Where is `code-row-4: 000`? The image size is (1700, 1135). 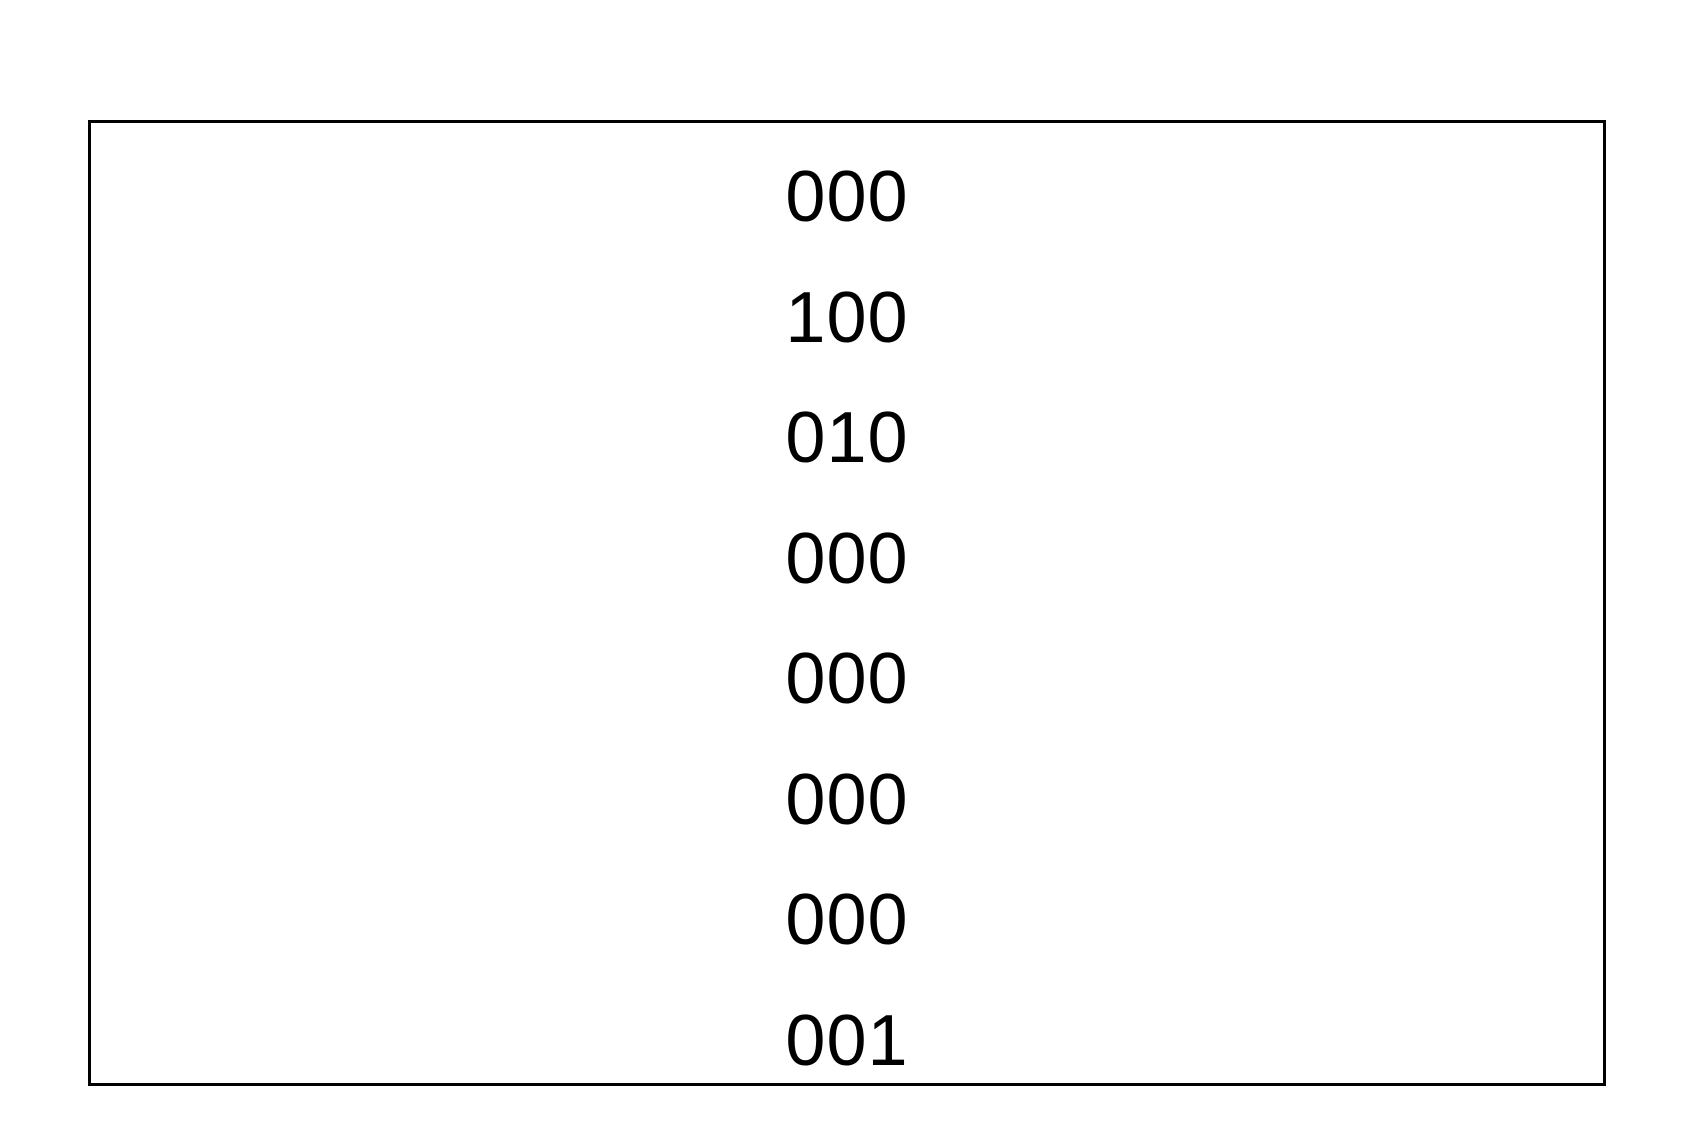
code-row-4: 000 is located at coordinates (847, 558).